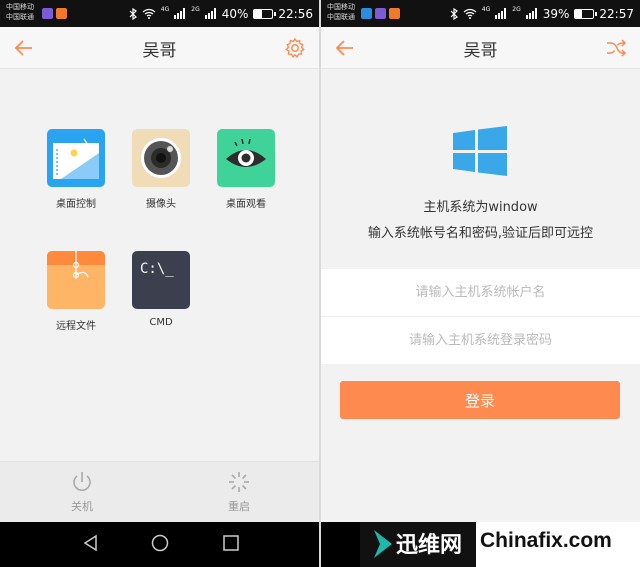 Image resolution: width=640 pixels, height=567 pixels. Describe the element at coordinates (295, 48) in the screenshot. I see `settings-gear-icon` at that location.